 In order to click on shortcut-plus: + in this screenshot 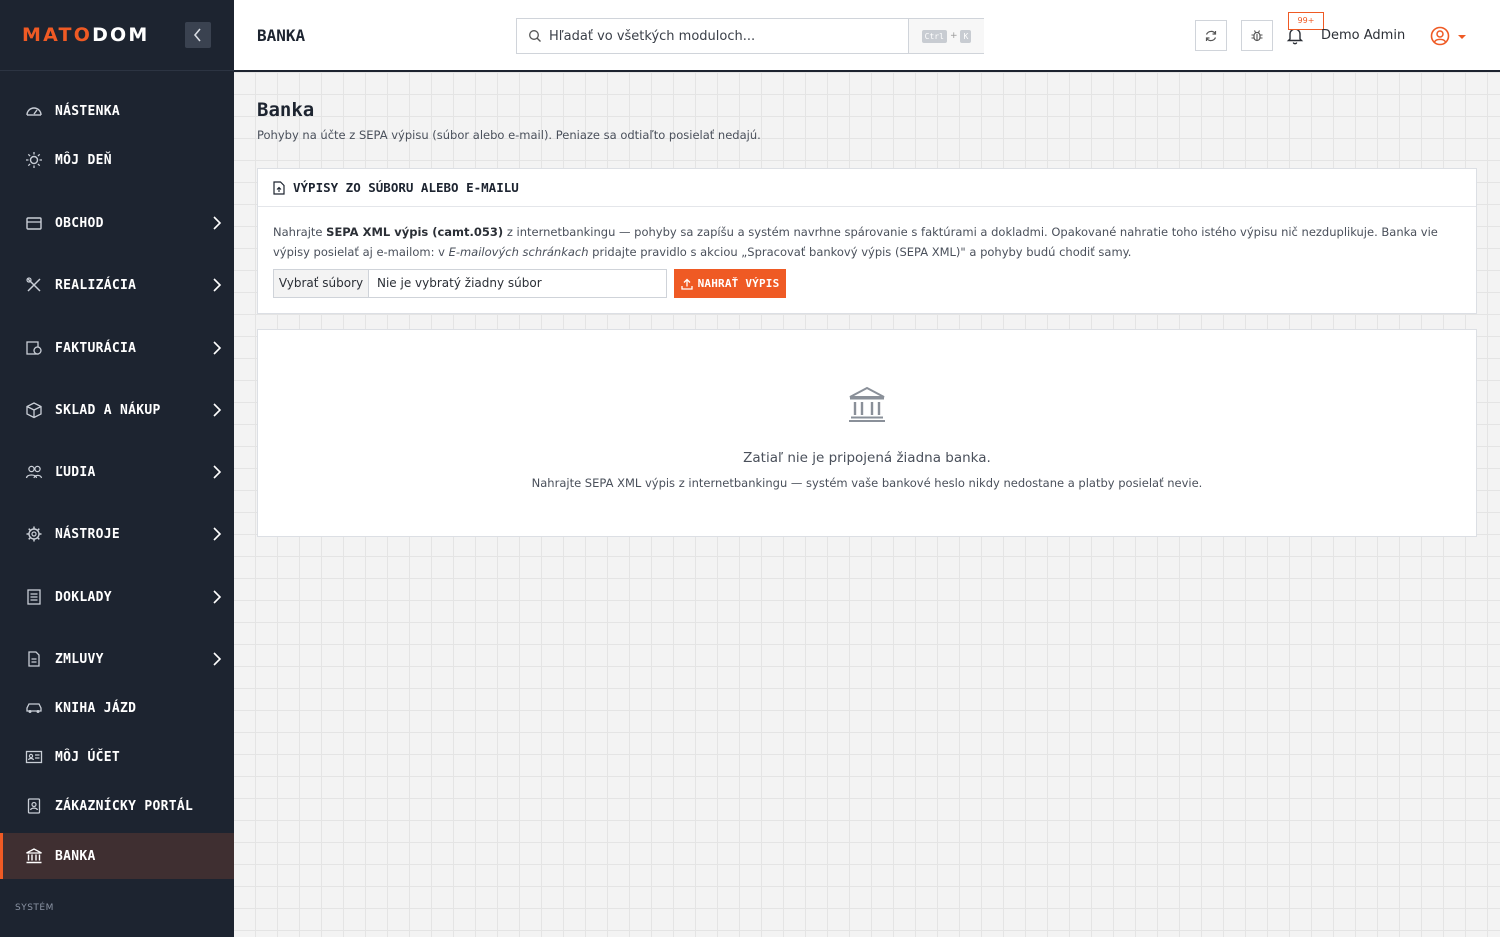, I will do `click(953, 36)`.